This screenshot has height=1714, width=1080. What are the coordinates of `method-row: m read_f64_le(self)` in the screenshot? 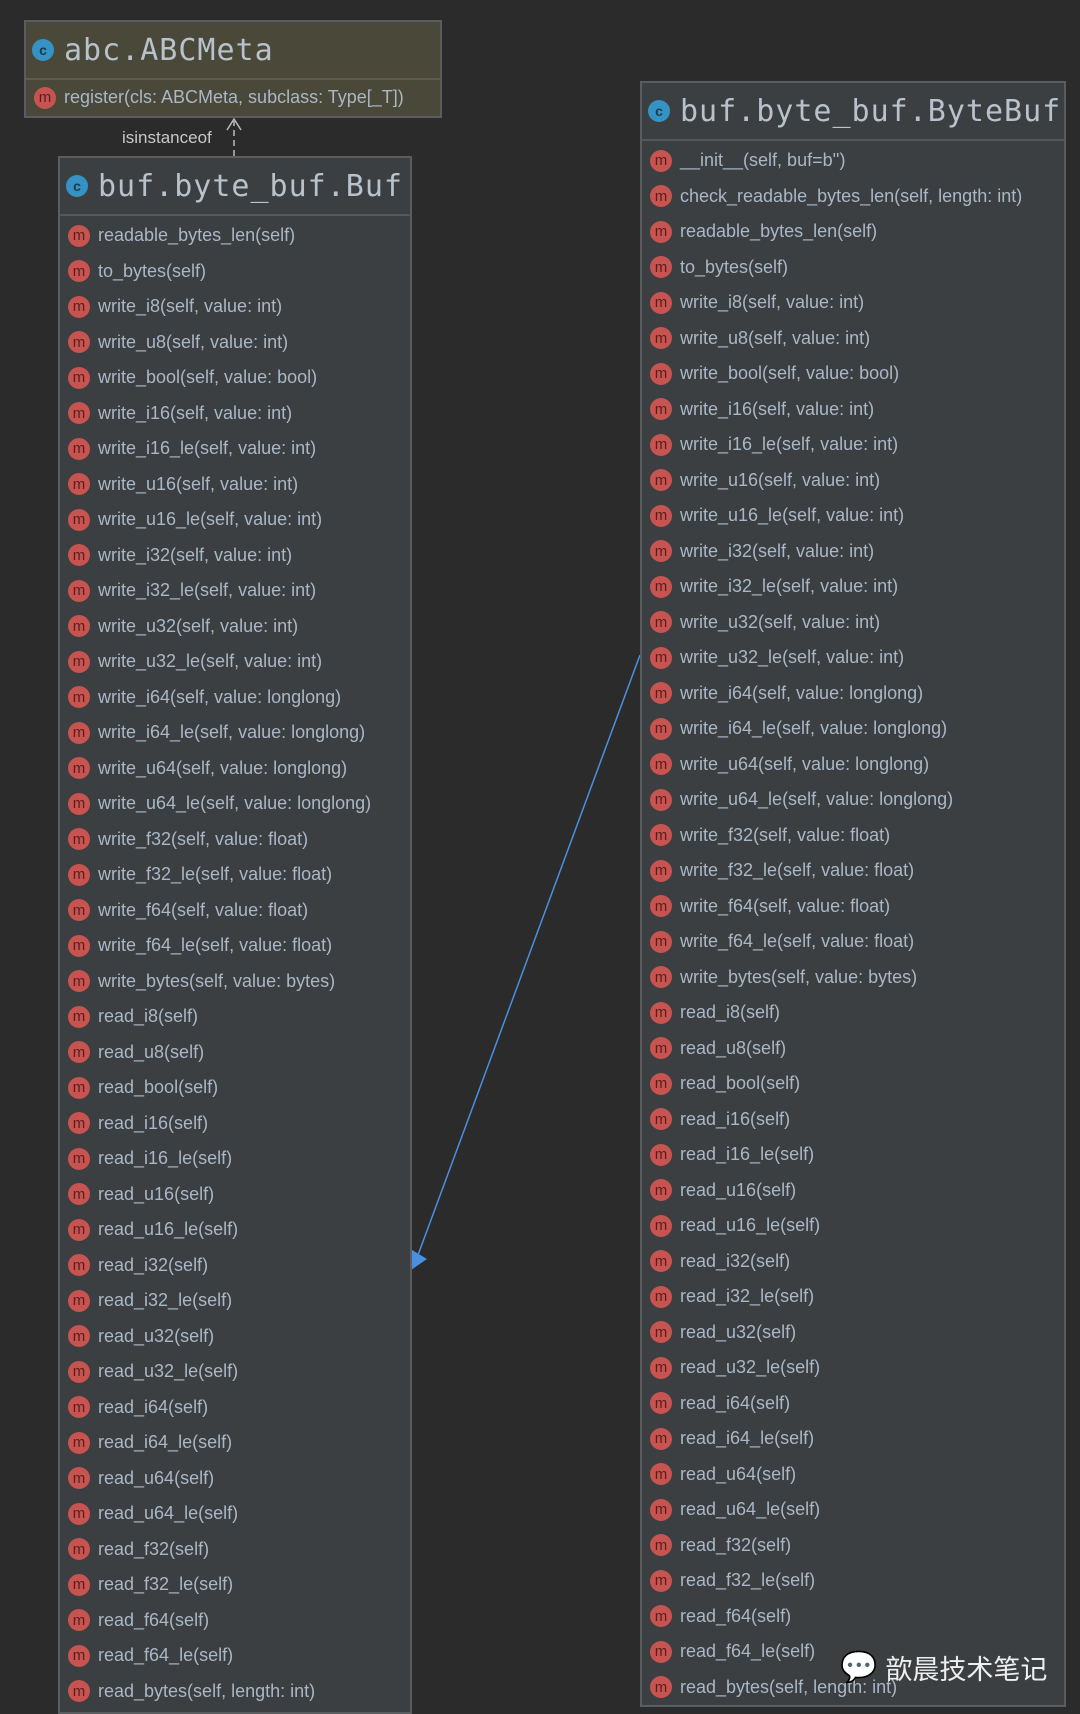 It's located at (235, 1656).